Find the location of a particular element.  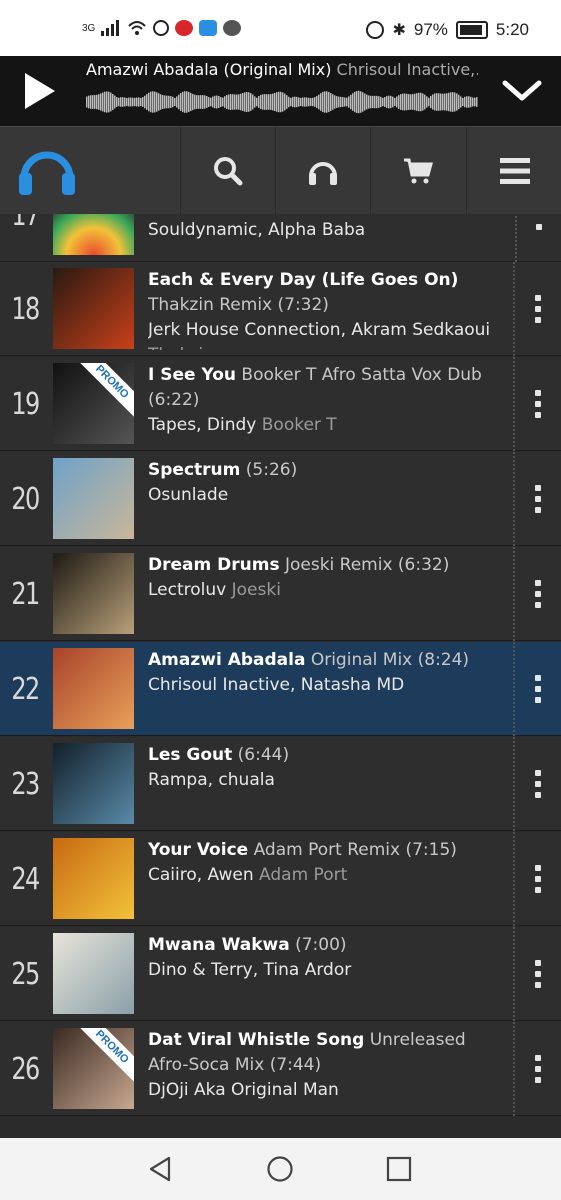

system-nav-bar is located at coordinates (280, 1169).